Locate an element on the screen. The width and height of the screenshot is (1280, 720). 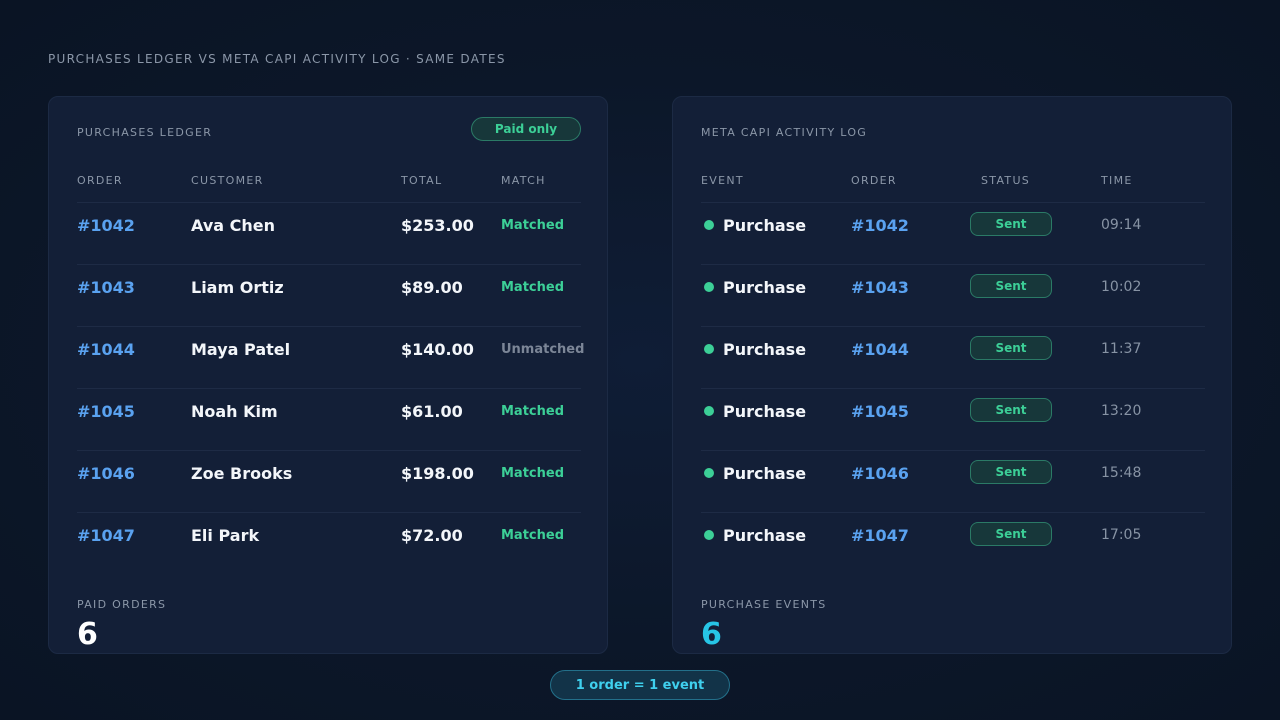
event-time: 15:48 is located at coordinates (1121, 473).